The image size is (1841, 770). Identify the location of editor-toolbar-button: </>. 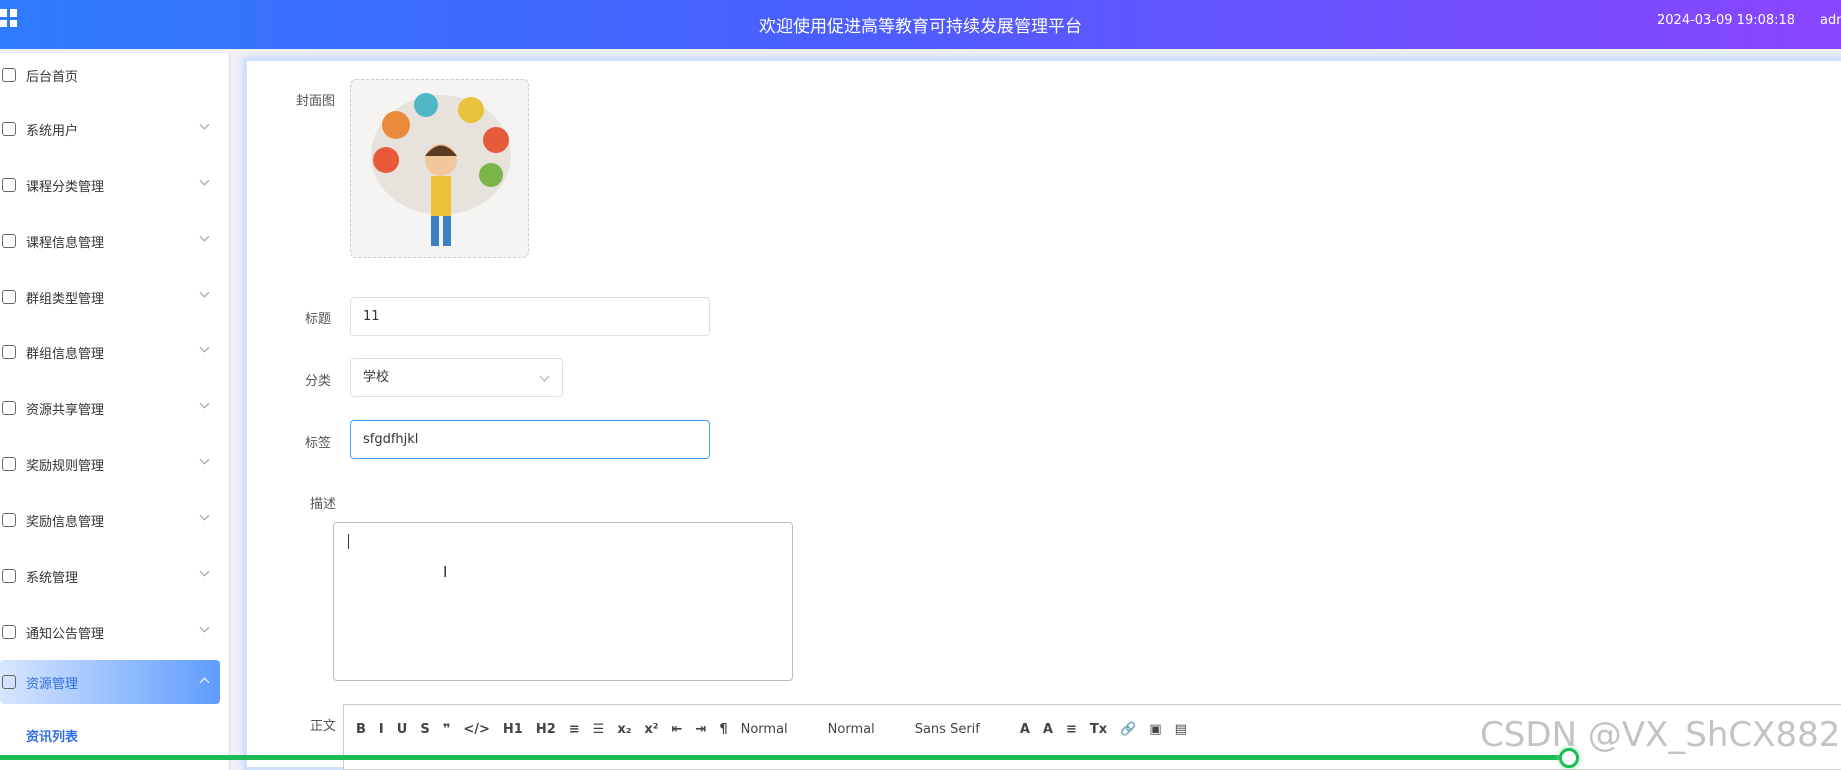
(476, 729).